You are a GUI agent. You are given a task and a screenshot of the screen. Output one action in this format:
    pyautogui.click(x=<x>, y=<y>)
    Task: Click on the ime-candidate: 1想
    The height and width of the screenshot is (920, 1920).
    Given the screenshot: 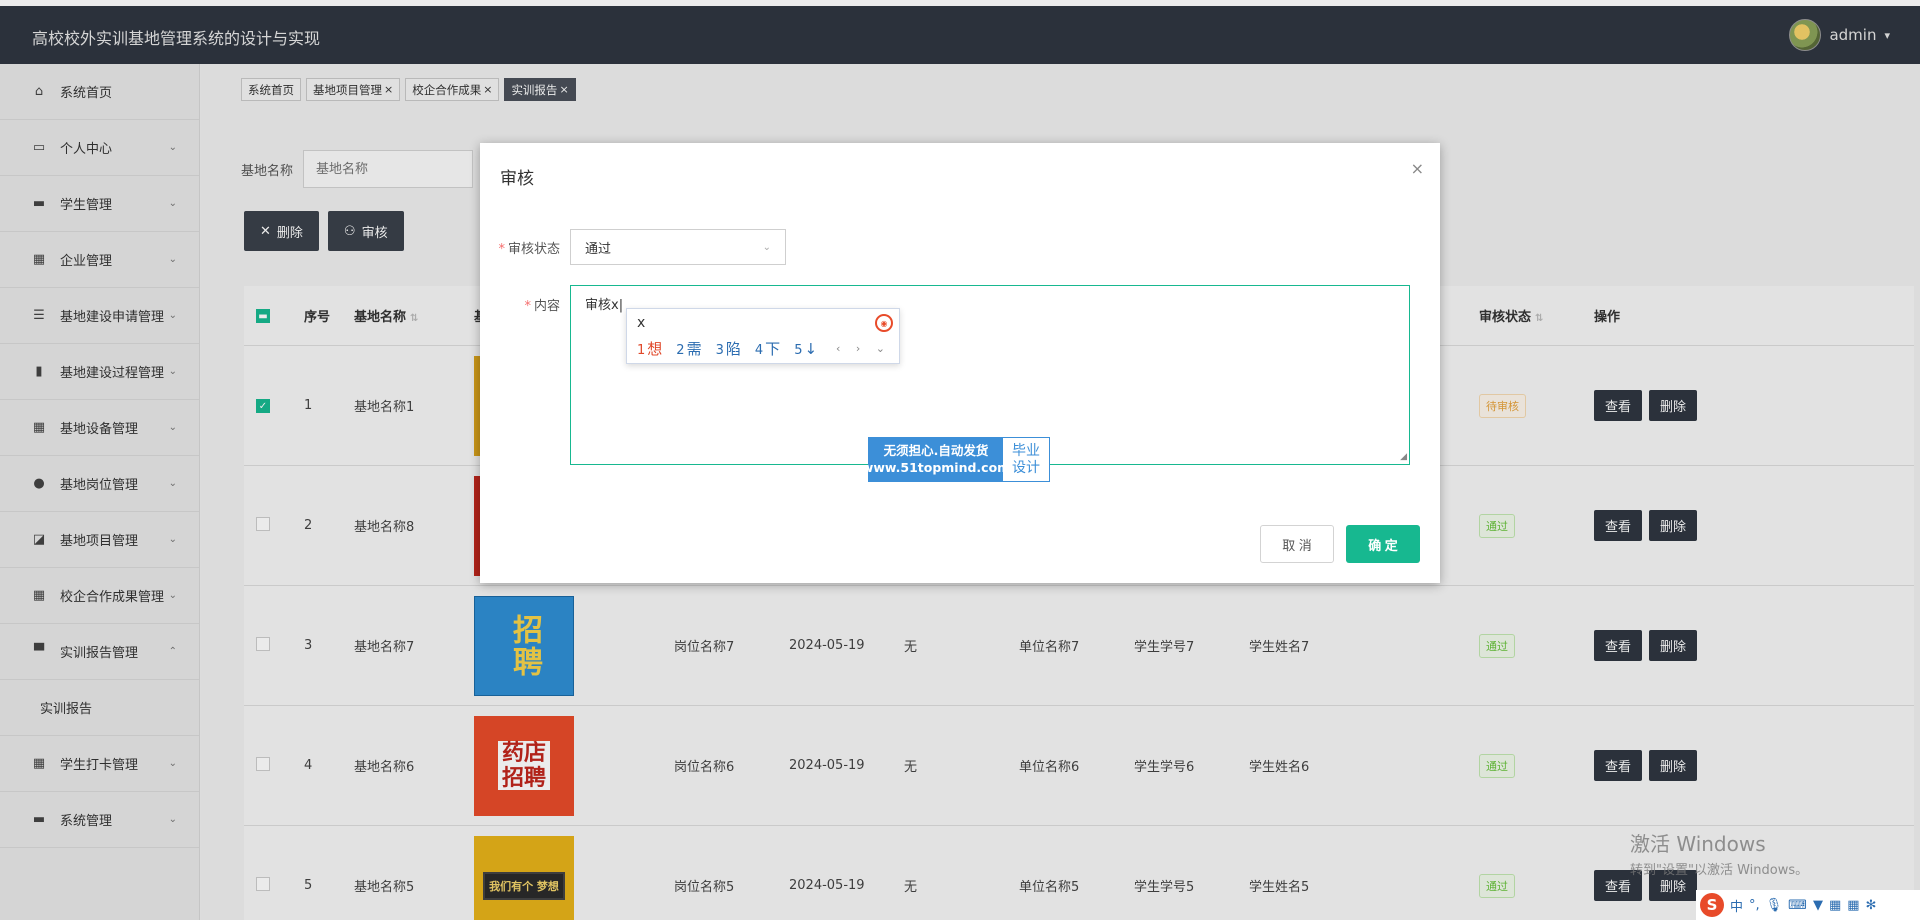 What is the action you would take?
    pyautogui.click(x=649, y=348)
    